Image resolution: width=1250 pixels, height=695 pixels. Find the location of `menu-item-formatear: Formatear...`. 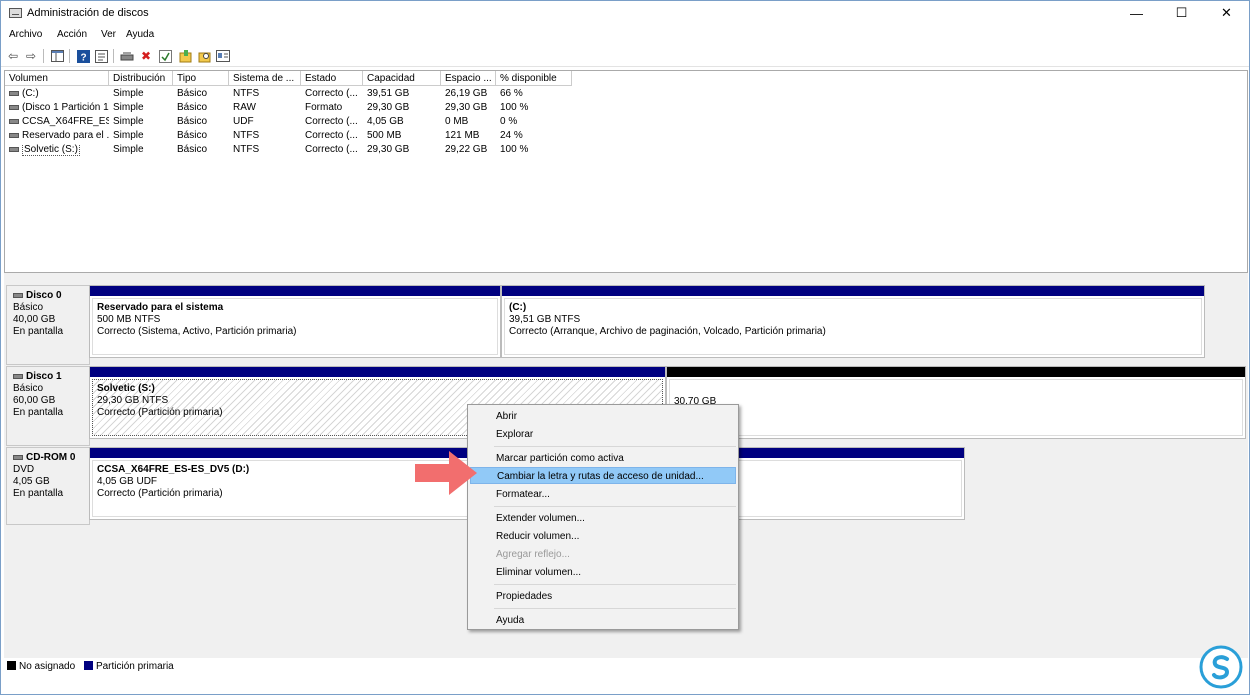

menu-item-formatear: Formatear... is located at coordinates (603, 494).